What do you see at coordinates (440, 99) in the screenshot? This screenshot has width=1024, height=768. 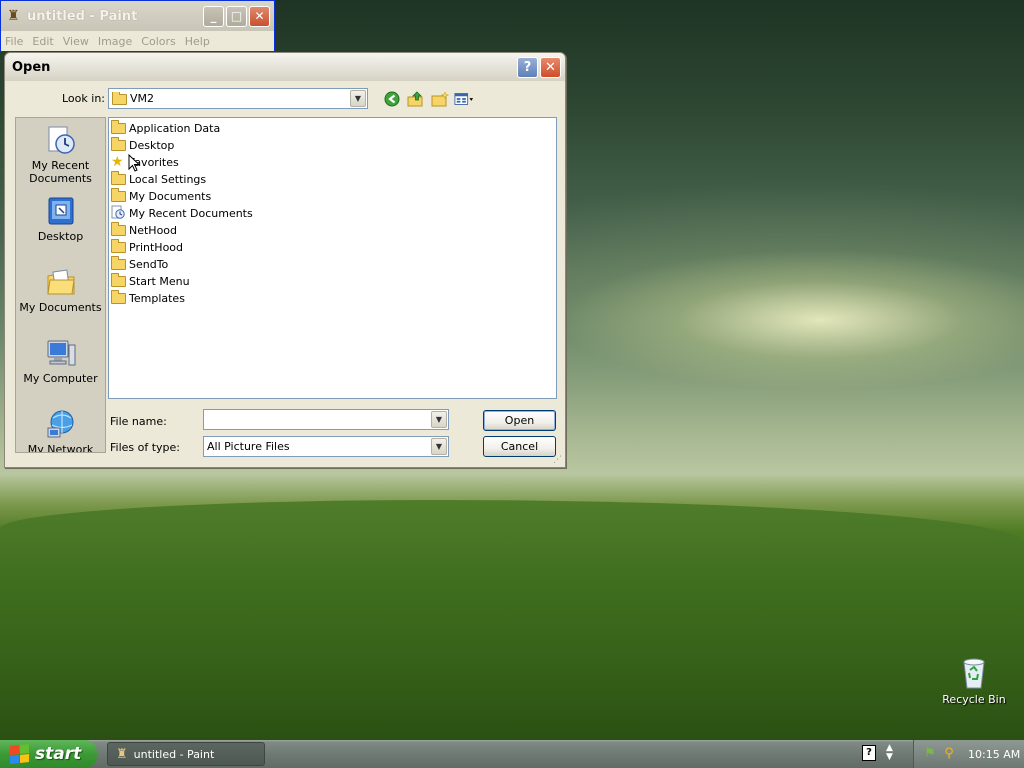 I see `new-folder-icon` at bounding box center [440, 99].